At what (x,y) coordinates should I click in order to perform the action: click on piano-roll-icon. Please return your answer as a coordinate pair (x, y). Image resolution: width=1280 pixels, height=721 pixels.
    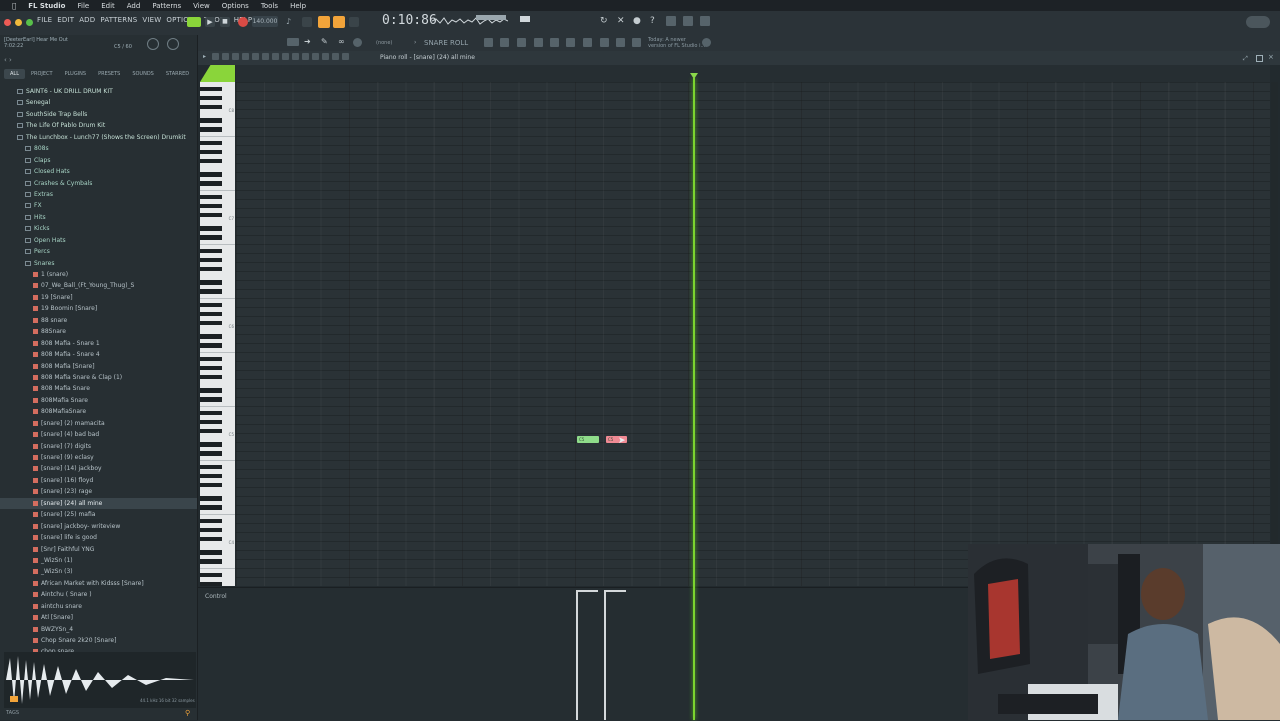
    Looking at the image, I should click on (504, 42).